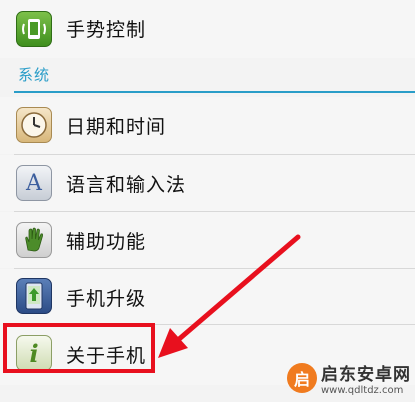 This screenshot has width=415, height=402. What do you see at coordinates (207, 183) in the screenshot?
I see `settings-item-language-input: A 语言和输入法` at bounding box center [207, 183].